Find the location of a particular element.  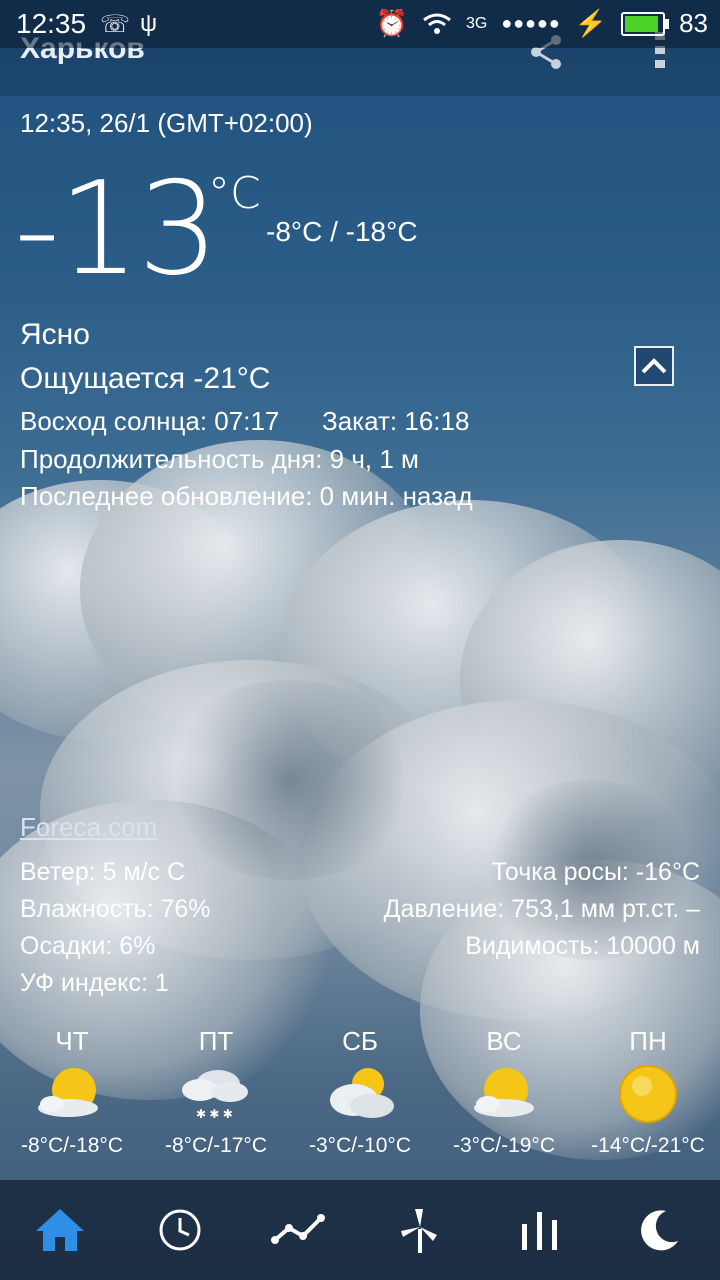

home-icon is located at coordinates (60, 1230).